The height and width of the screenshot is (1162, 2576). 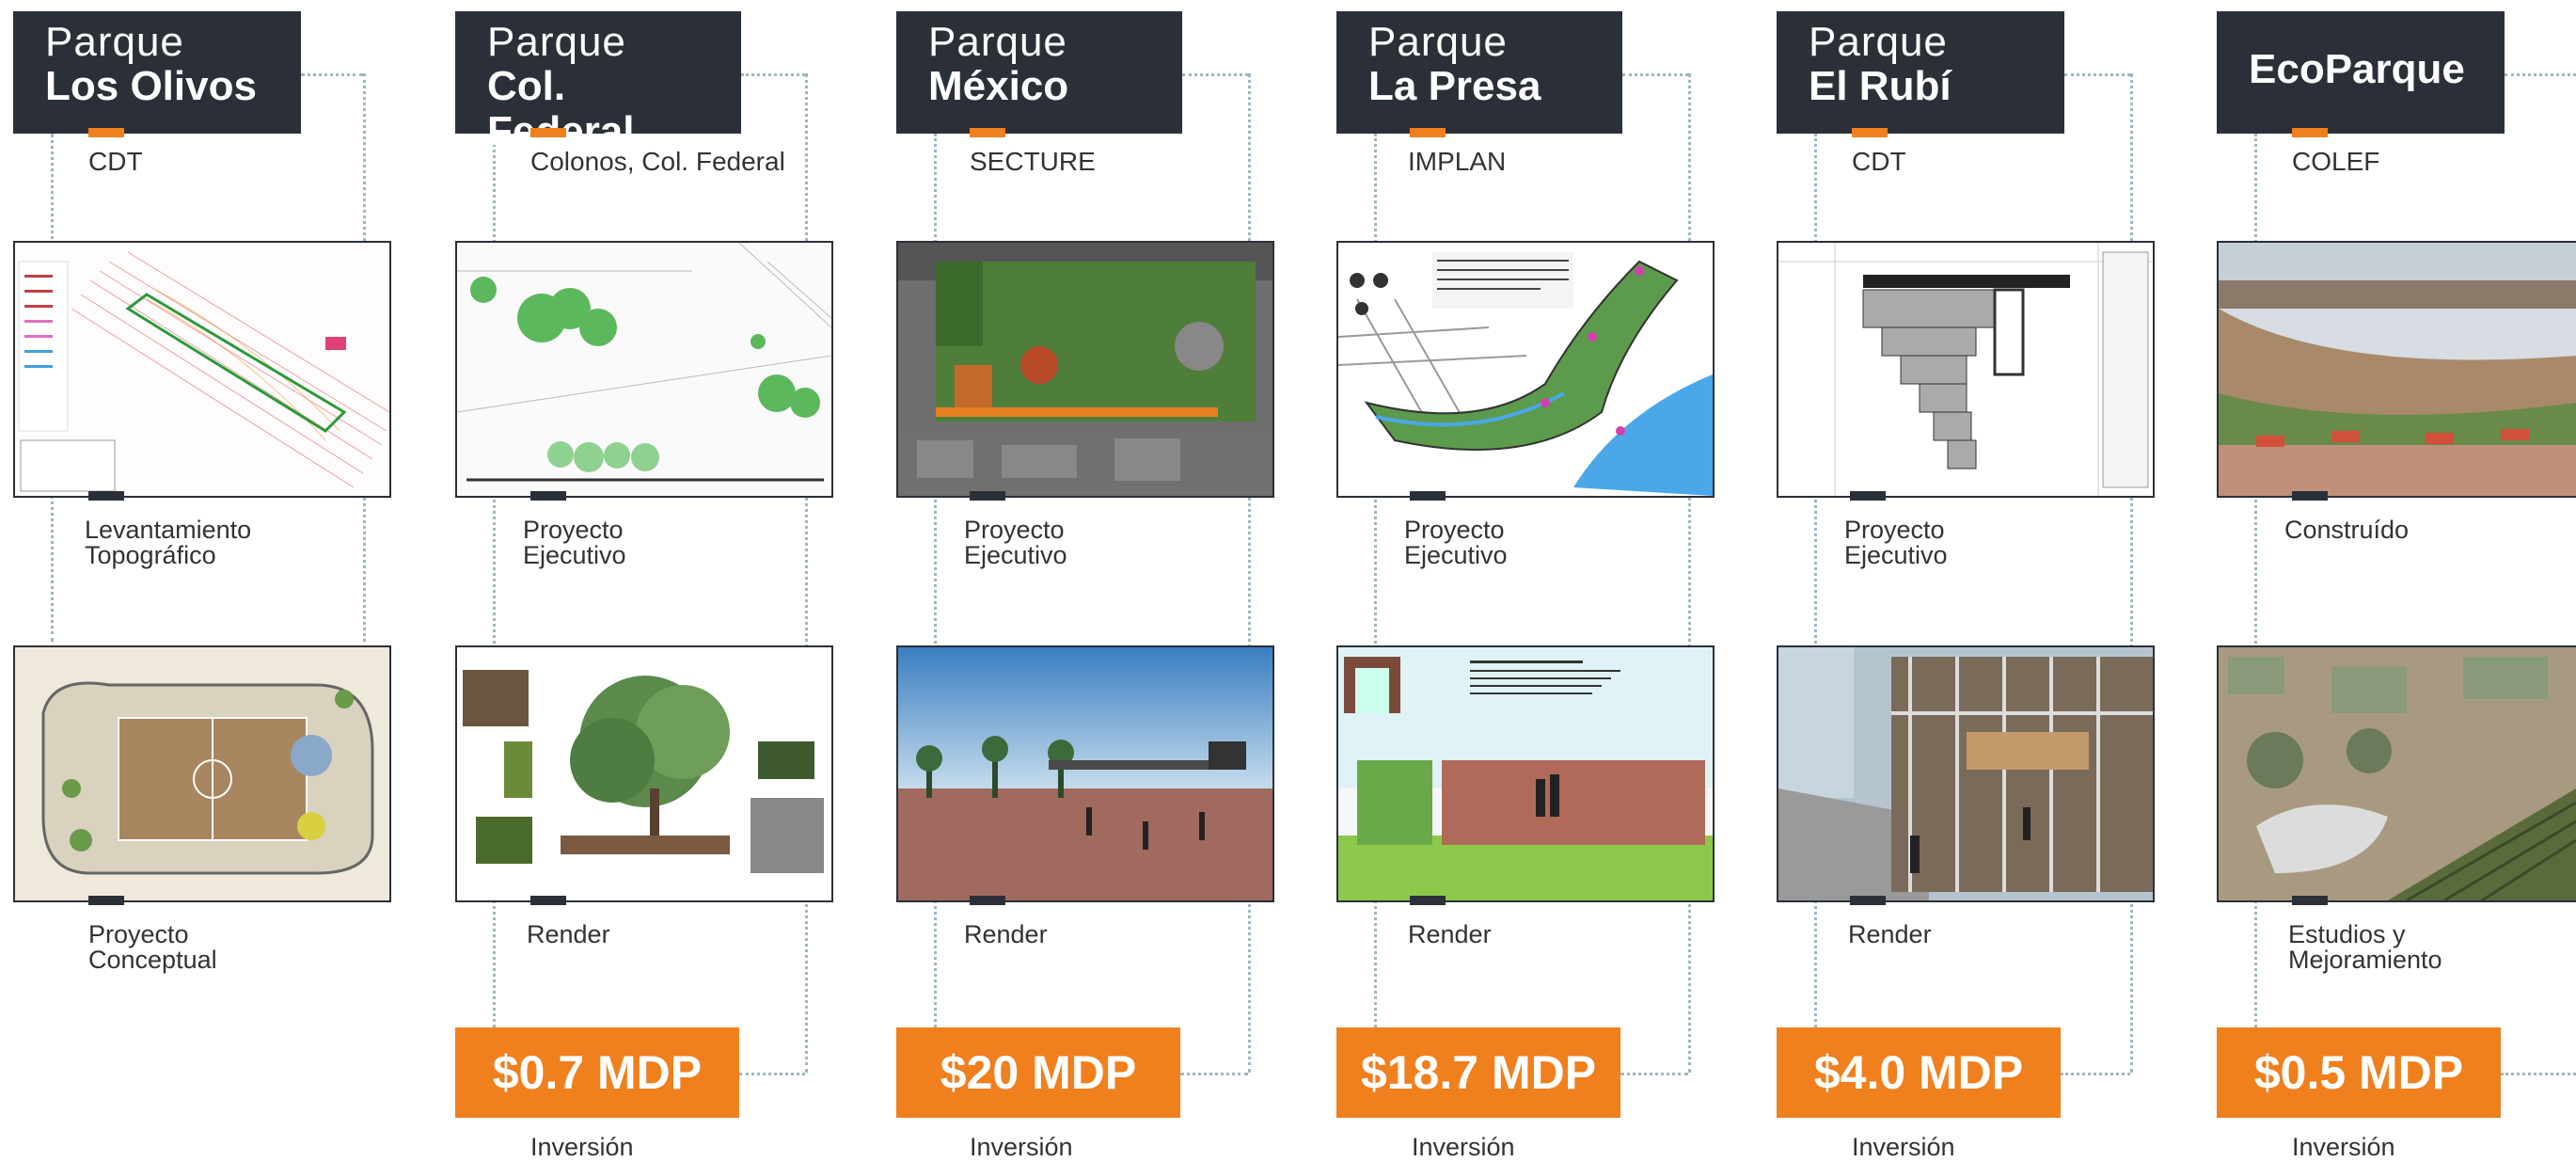 I want to click on aerial-photo-graphic, so click(x=2397, y=773).